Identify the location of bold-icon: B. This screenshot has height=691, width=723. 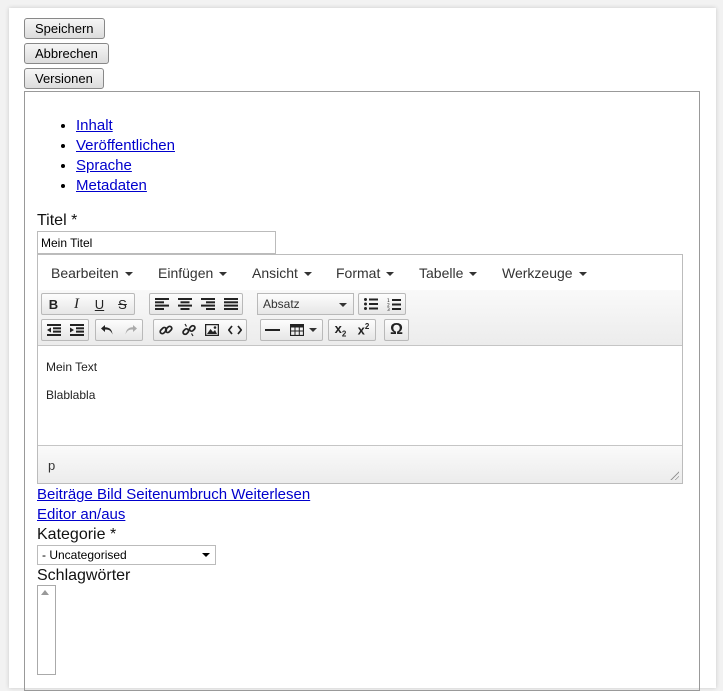
(53, 304).